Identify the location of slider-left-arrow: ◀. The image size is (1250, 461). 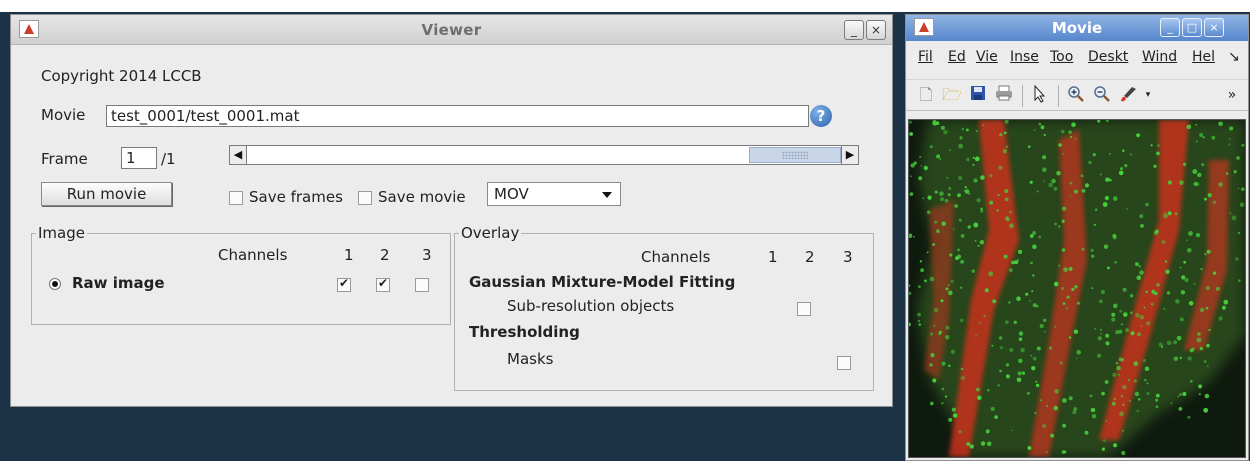
(238, 155).